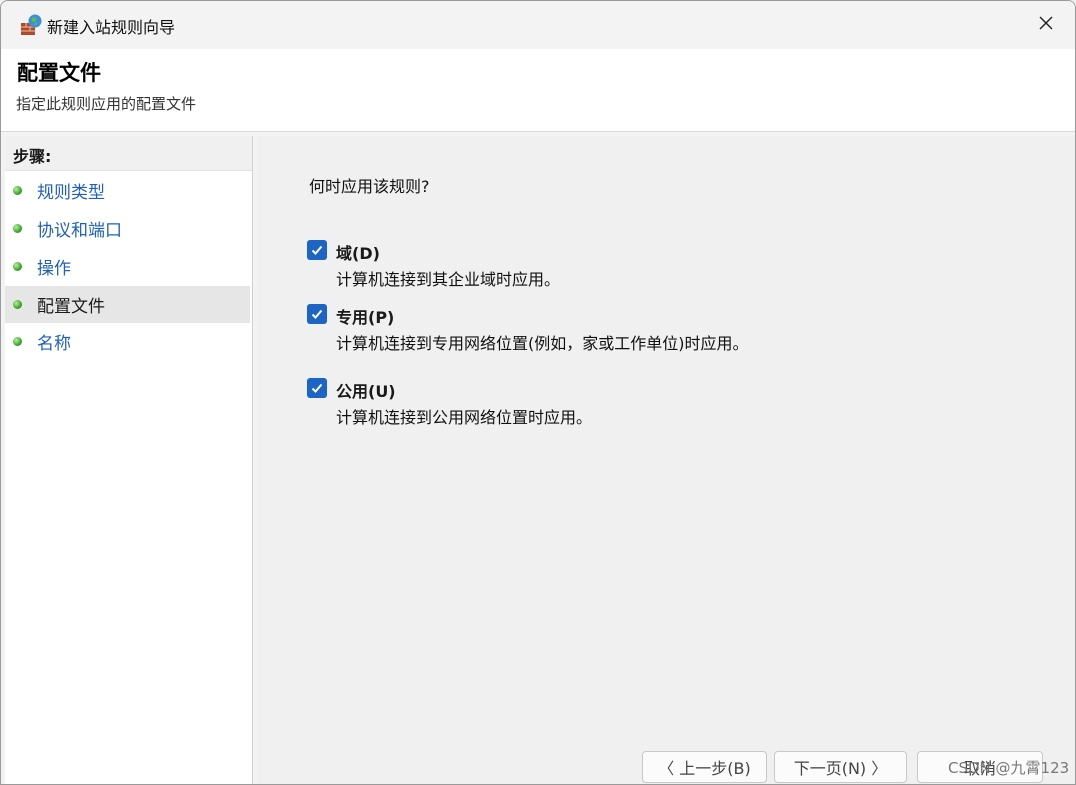 The image size is (1076, 785). What do you see at coordinates (840, 767) in the screenshot?
I see `next-button: 下一页(N) 〉` at bounding box center [840, 767].